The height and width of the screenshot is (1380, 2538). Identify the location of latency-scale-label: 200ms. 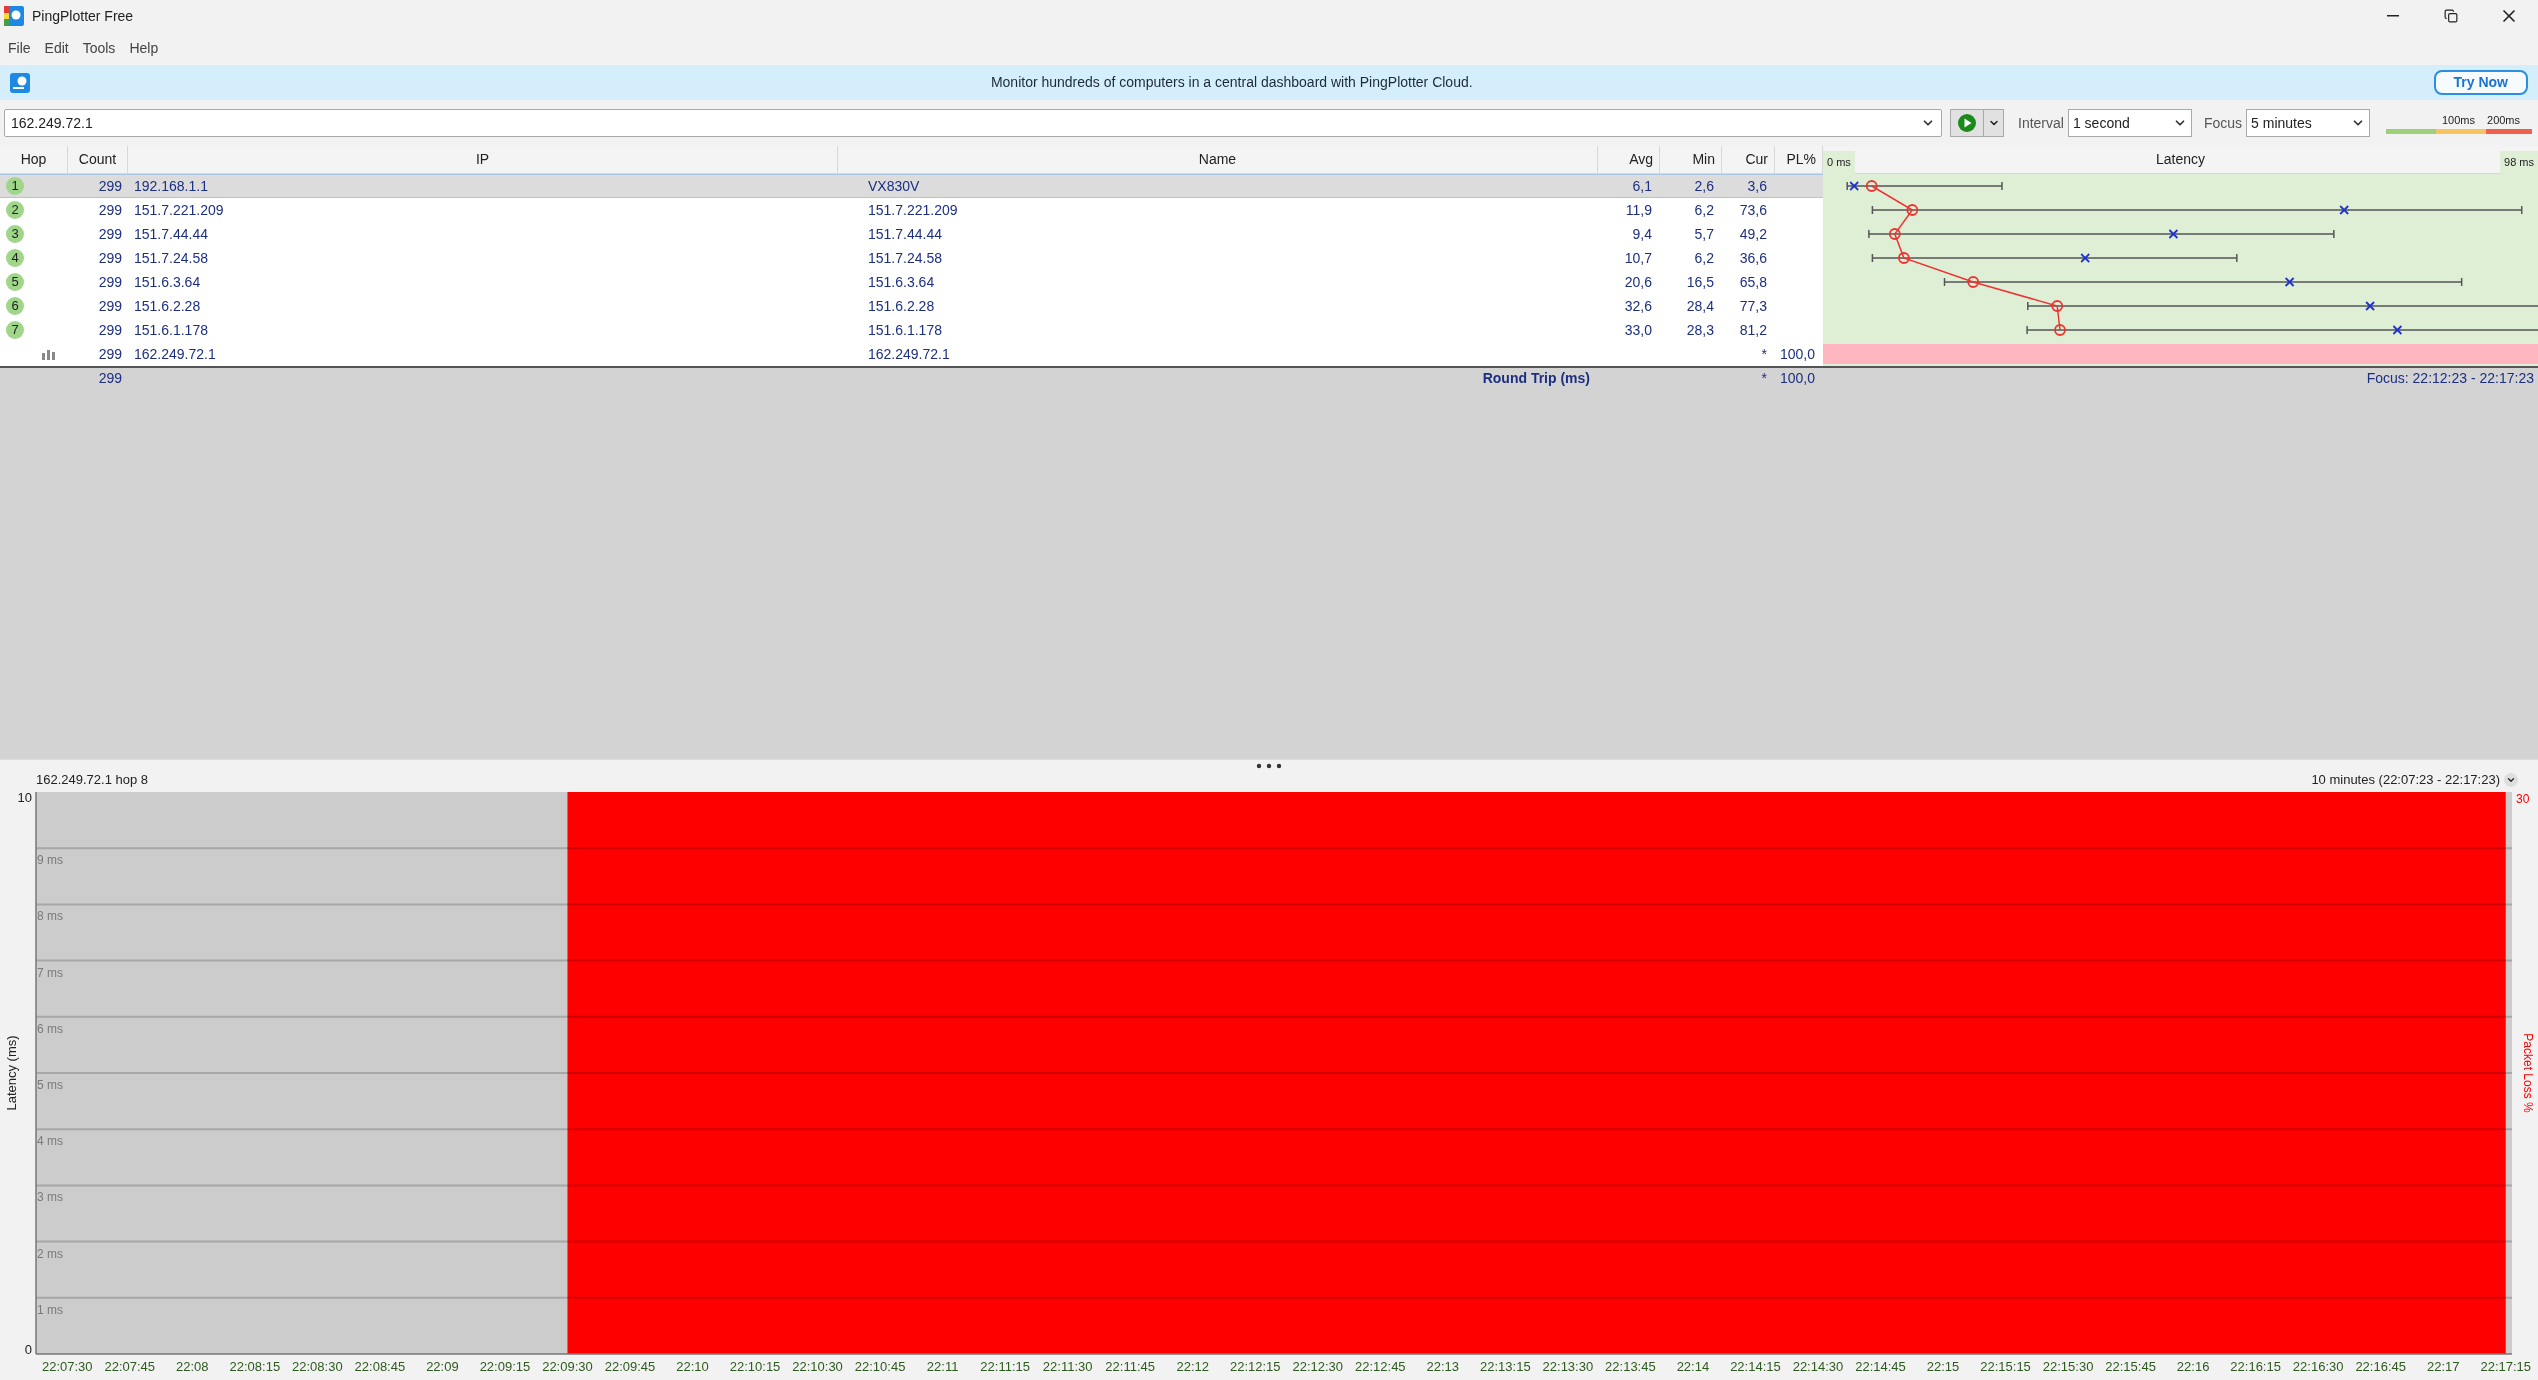
(2504, 121).